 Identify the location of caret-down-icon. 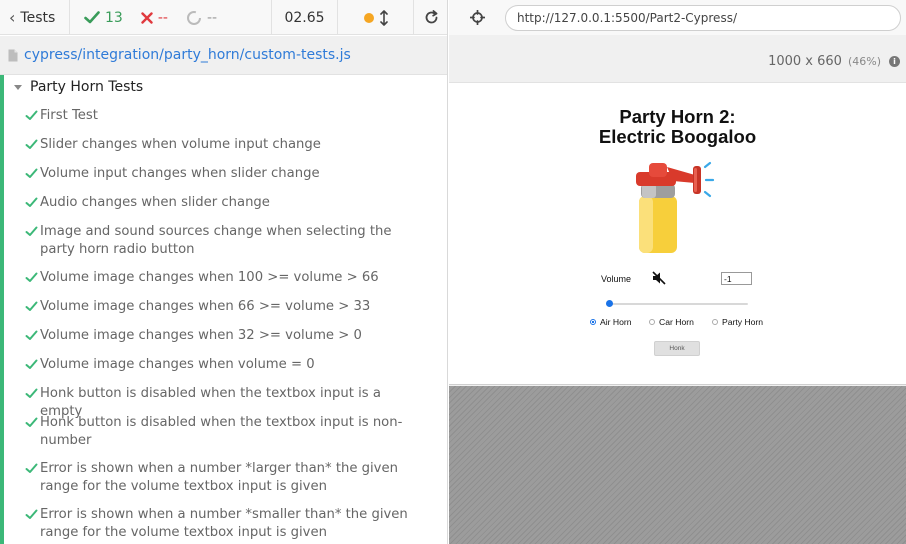
(18, 87).